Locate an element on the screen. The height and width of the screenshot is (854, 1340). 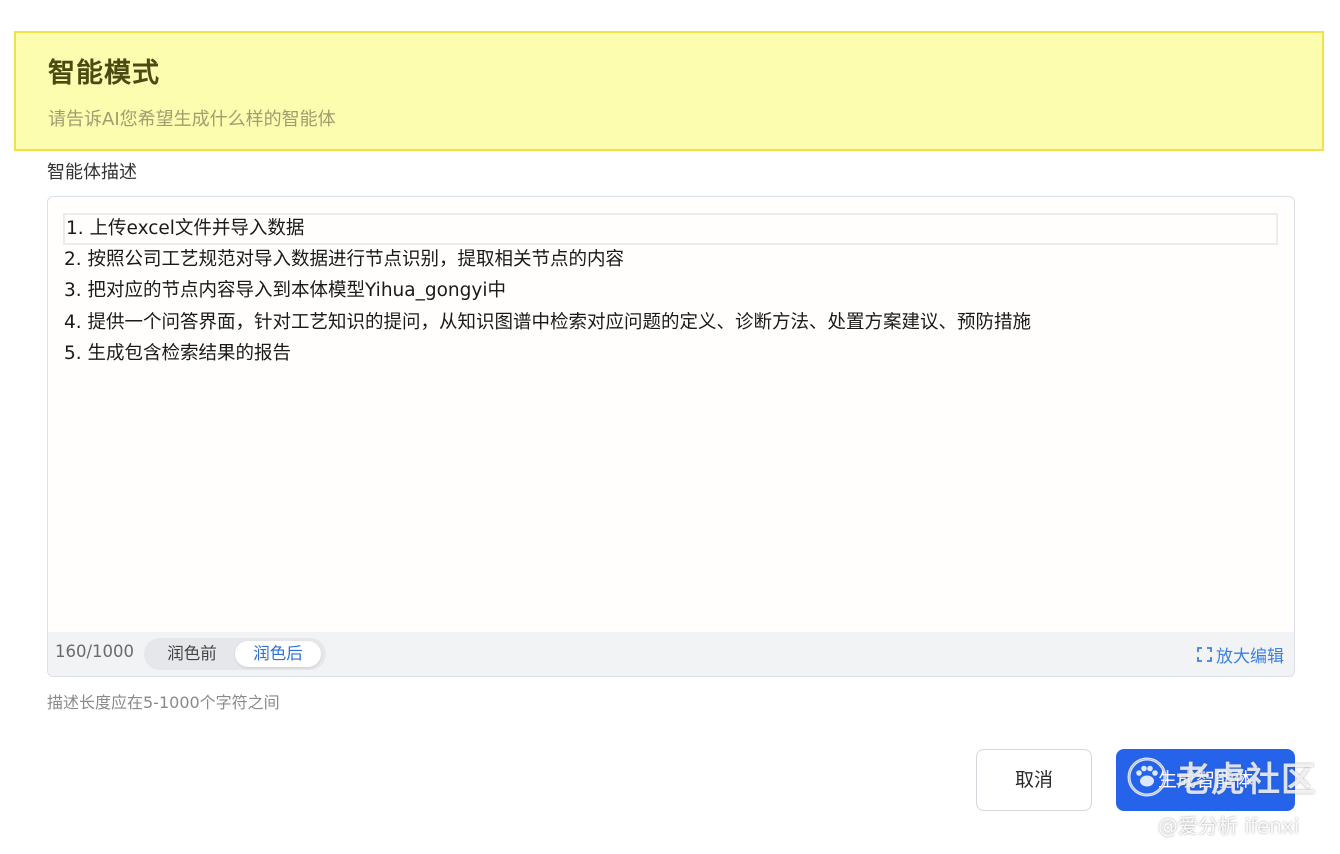
polish-toggle: 润色前 润色后 is located at coordinates (235, 654).